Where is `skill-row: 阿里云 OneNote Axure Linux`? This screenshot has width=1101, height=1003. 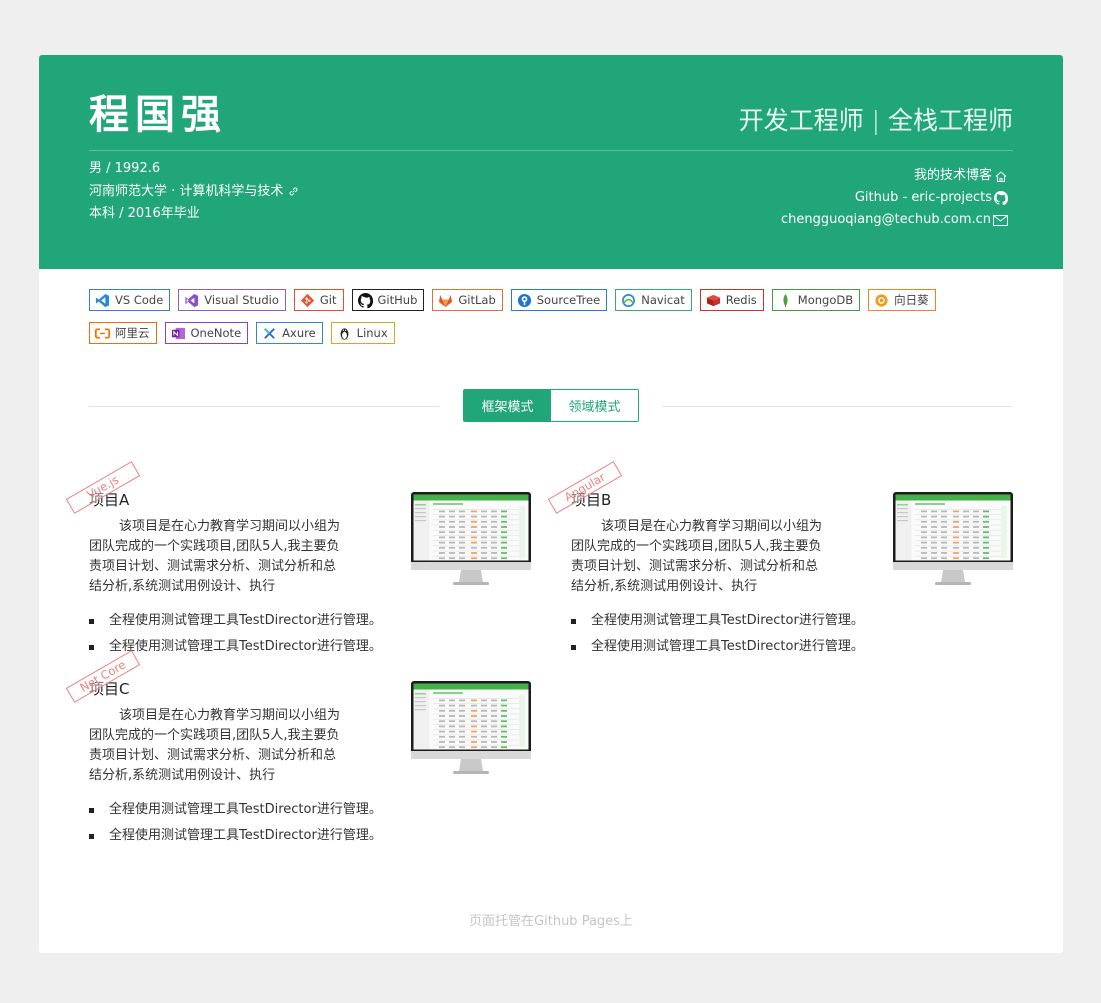
skill-row: 阿里云 OneNote Axure Linux is located at coordinates (554, 333).